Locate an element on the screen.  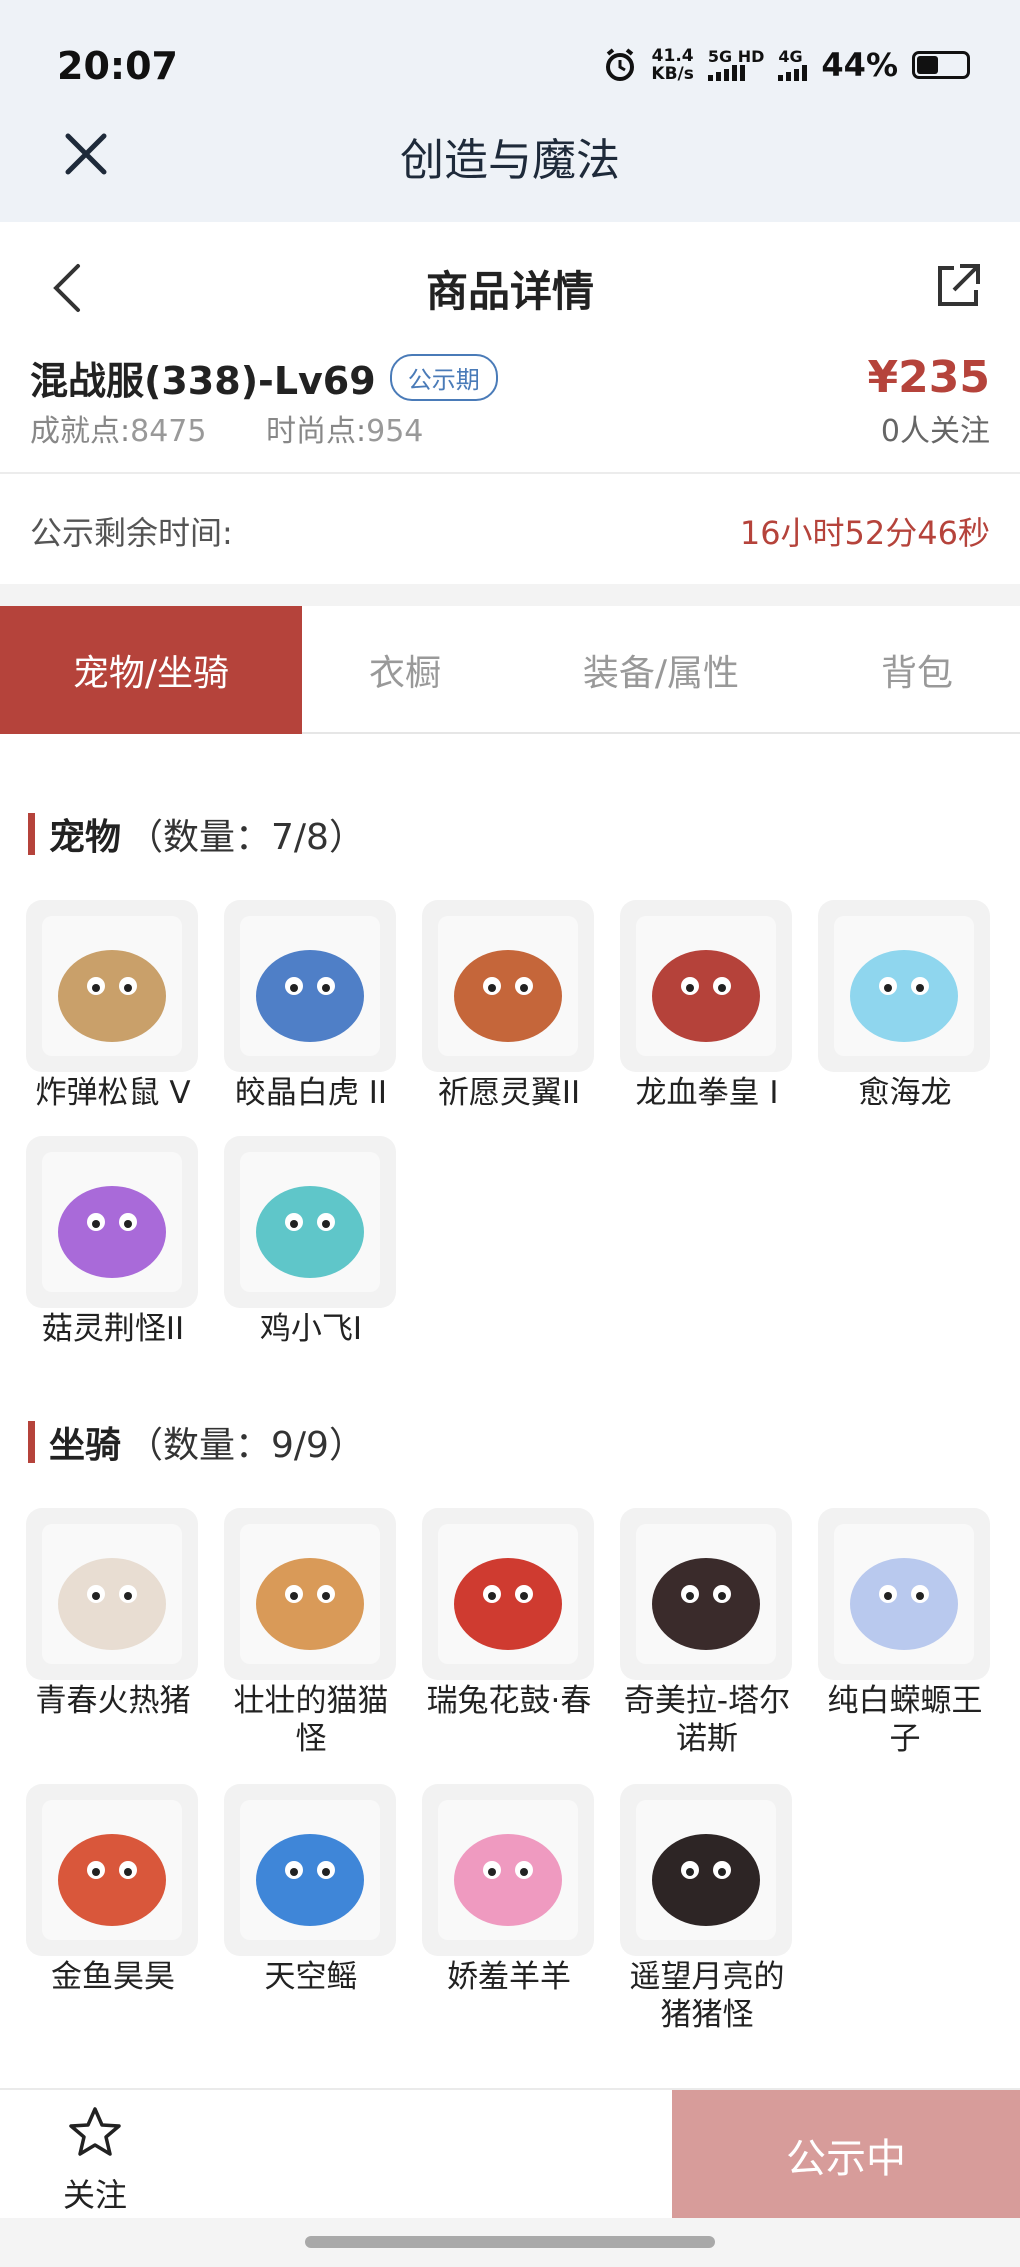
mount-card: 瑞兔花鼓·春 is located at coordinates (509, 1614).